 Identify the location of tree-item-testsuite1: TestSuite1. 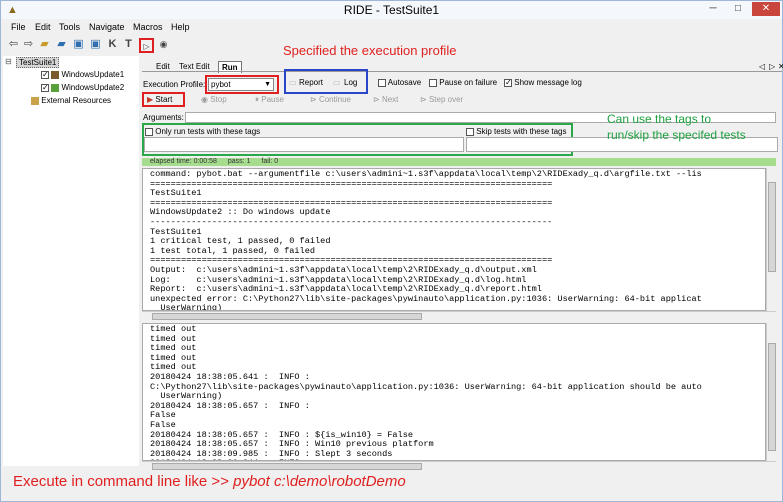
(38, 62).